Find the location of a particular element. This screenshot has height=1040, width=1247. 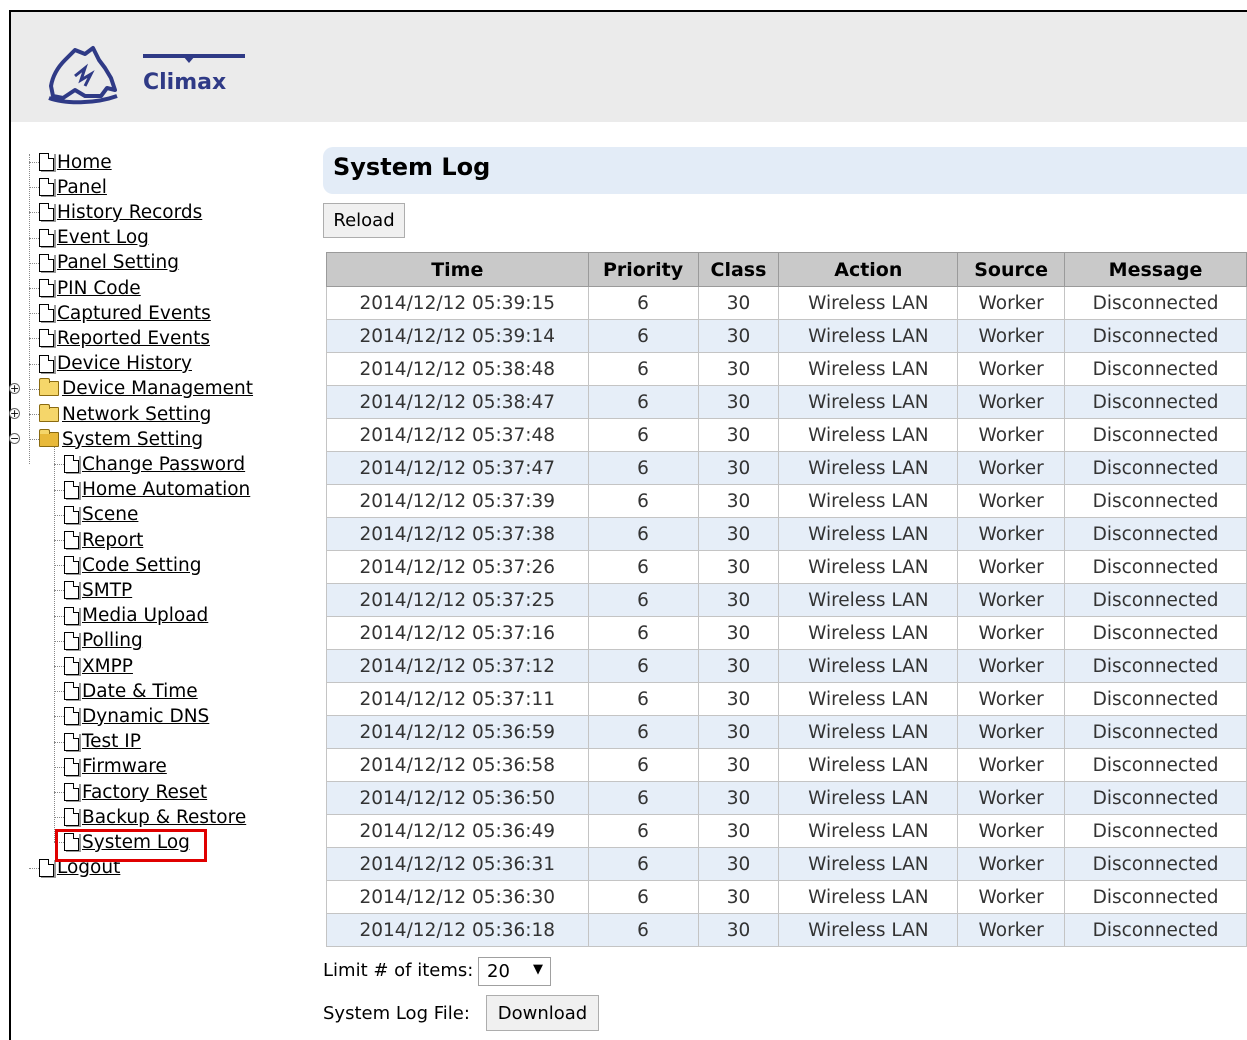

sidebar-item-report: Report is located at coordinates (103, 540).